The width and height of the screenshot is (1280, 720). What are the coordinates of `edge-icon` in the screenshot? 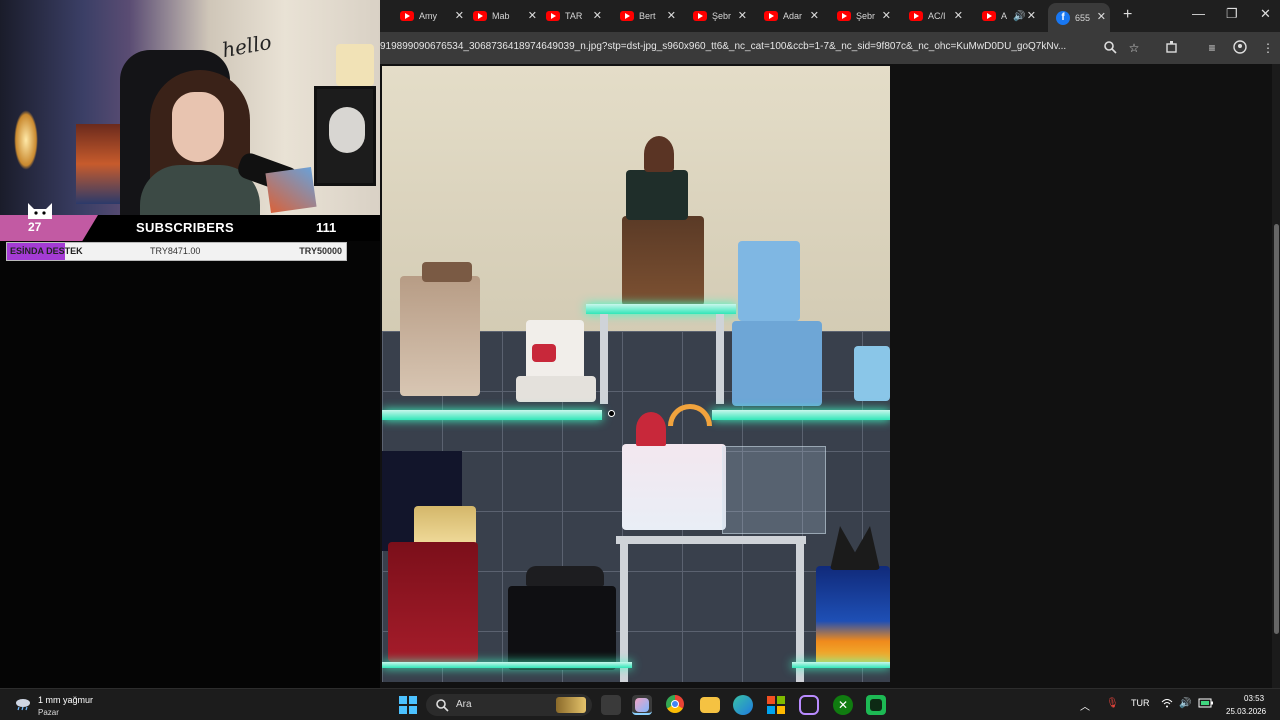 It's located at (743, 705).